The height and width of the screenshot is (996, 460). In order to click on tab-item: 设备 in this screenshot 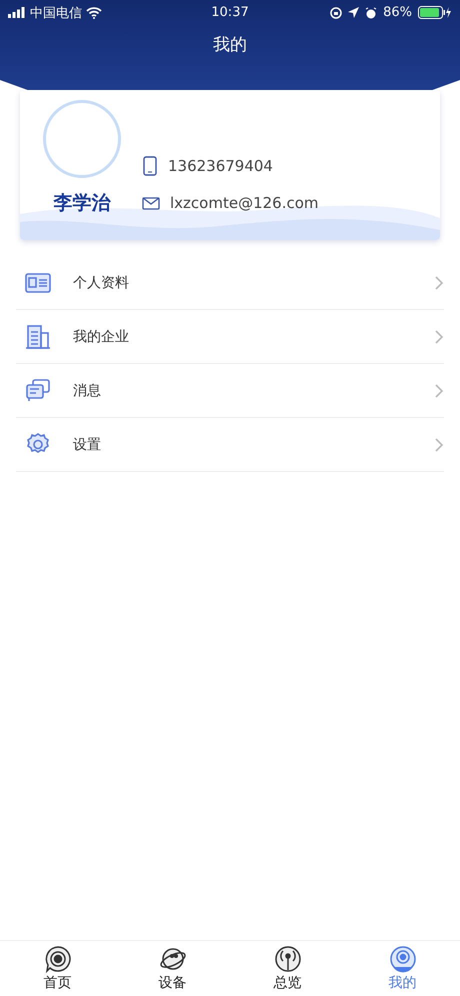, I will do `click(172, 968)`.